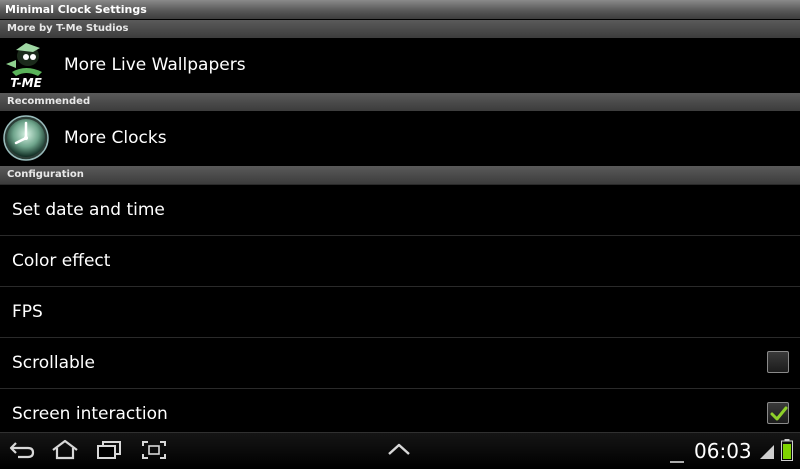 The height and width of the screenshot is (469, 800). What do you see at coordinates (154, 452) in the screenshot?
I see `screenshot-icon` at bounding box center [154, 452].